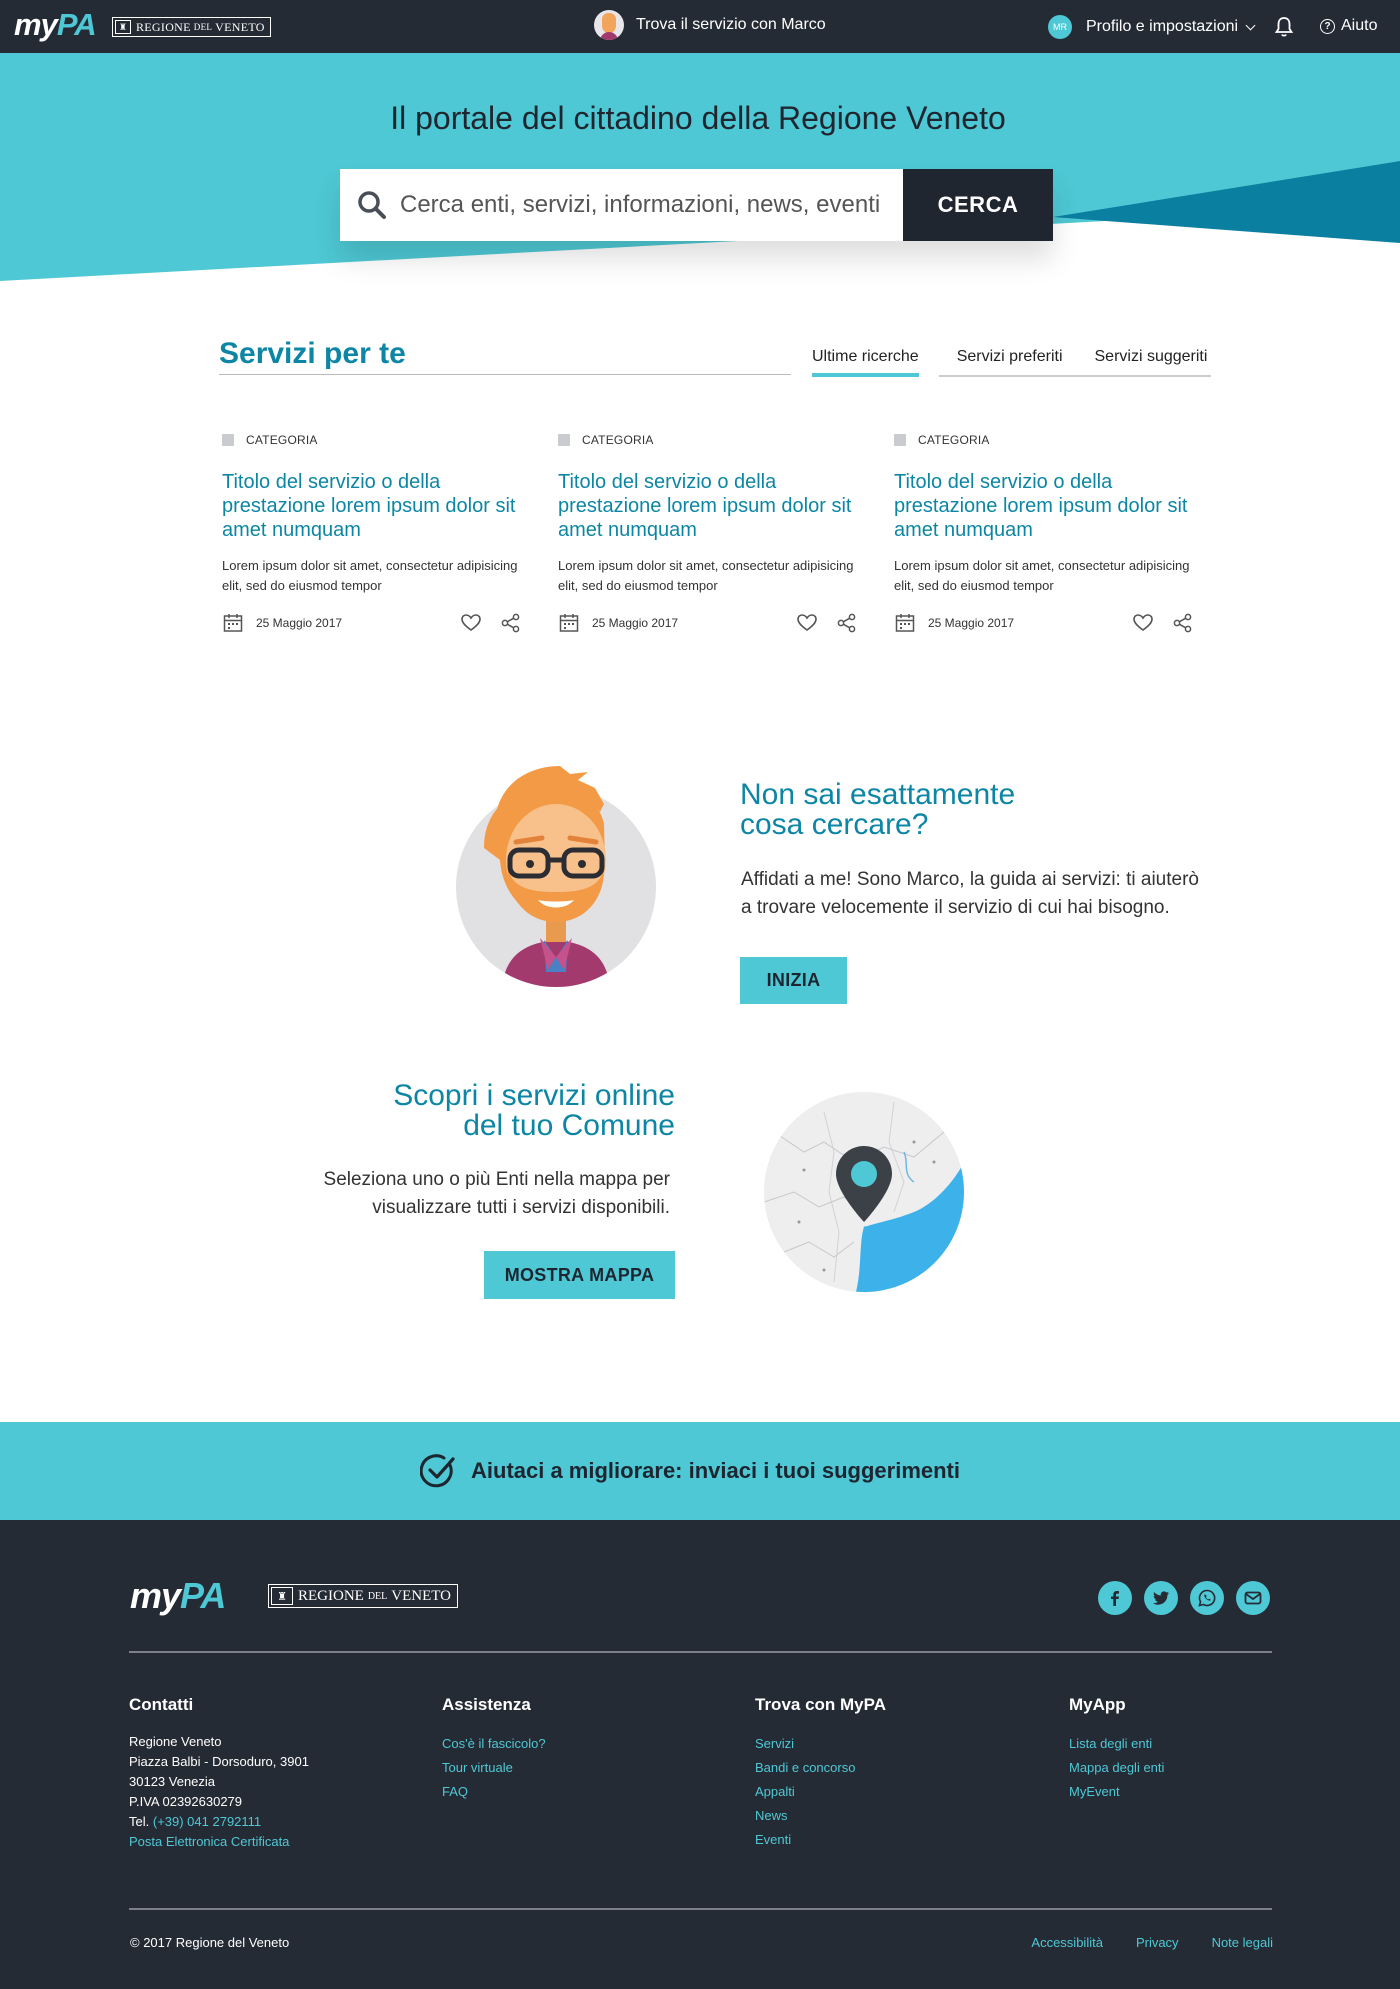 This screenshot has width=1400, height=1989. I want to click on chevron-down-icon, so click(1250, 25).